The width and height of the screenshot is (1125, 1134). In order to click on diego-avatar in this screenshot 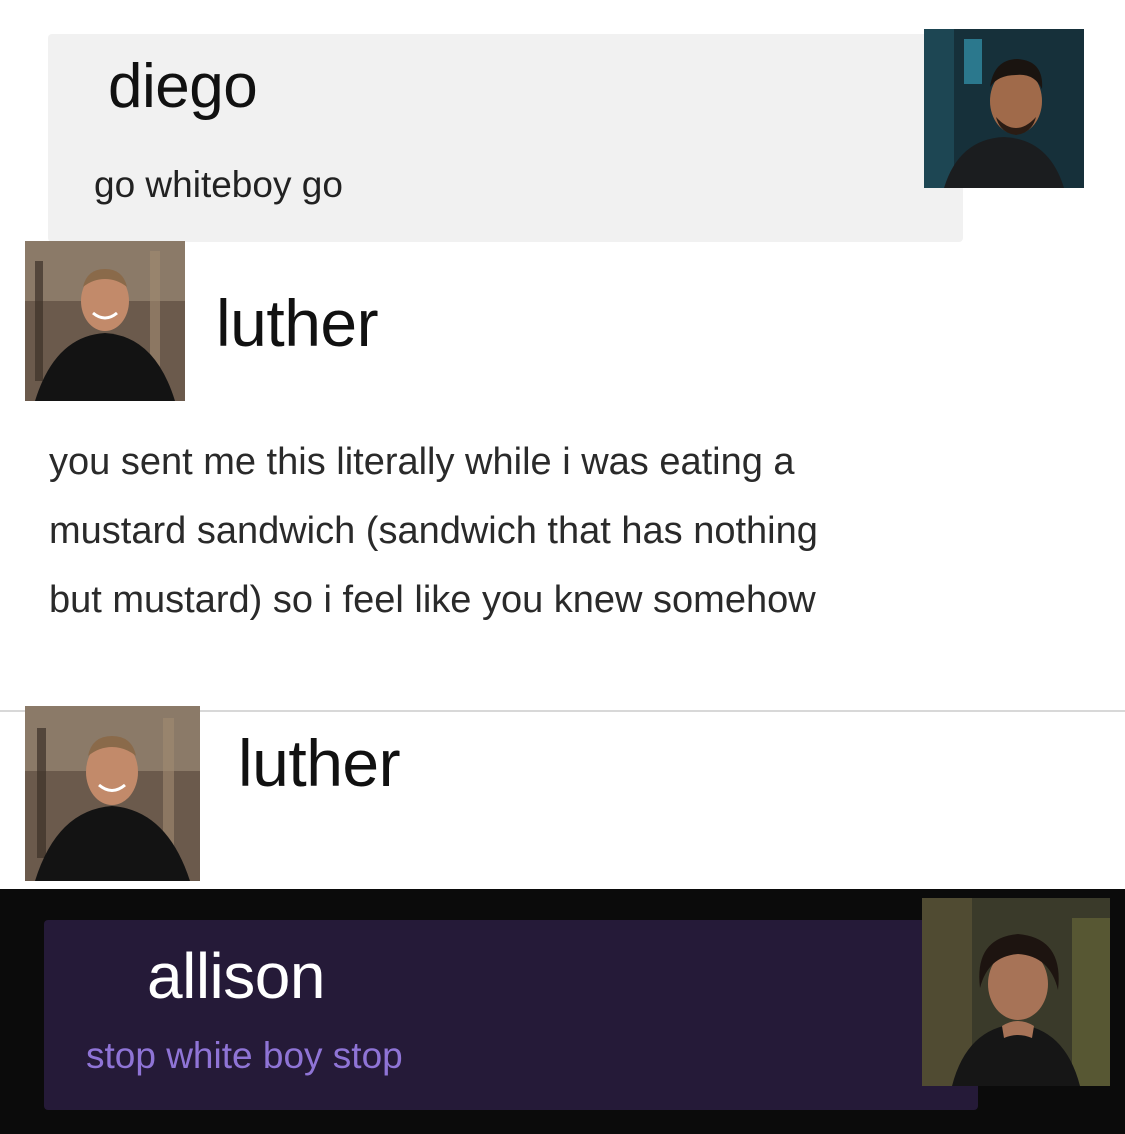, I will do `click(1004, 108)`.